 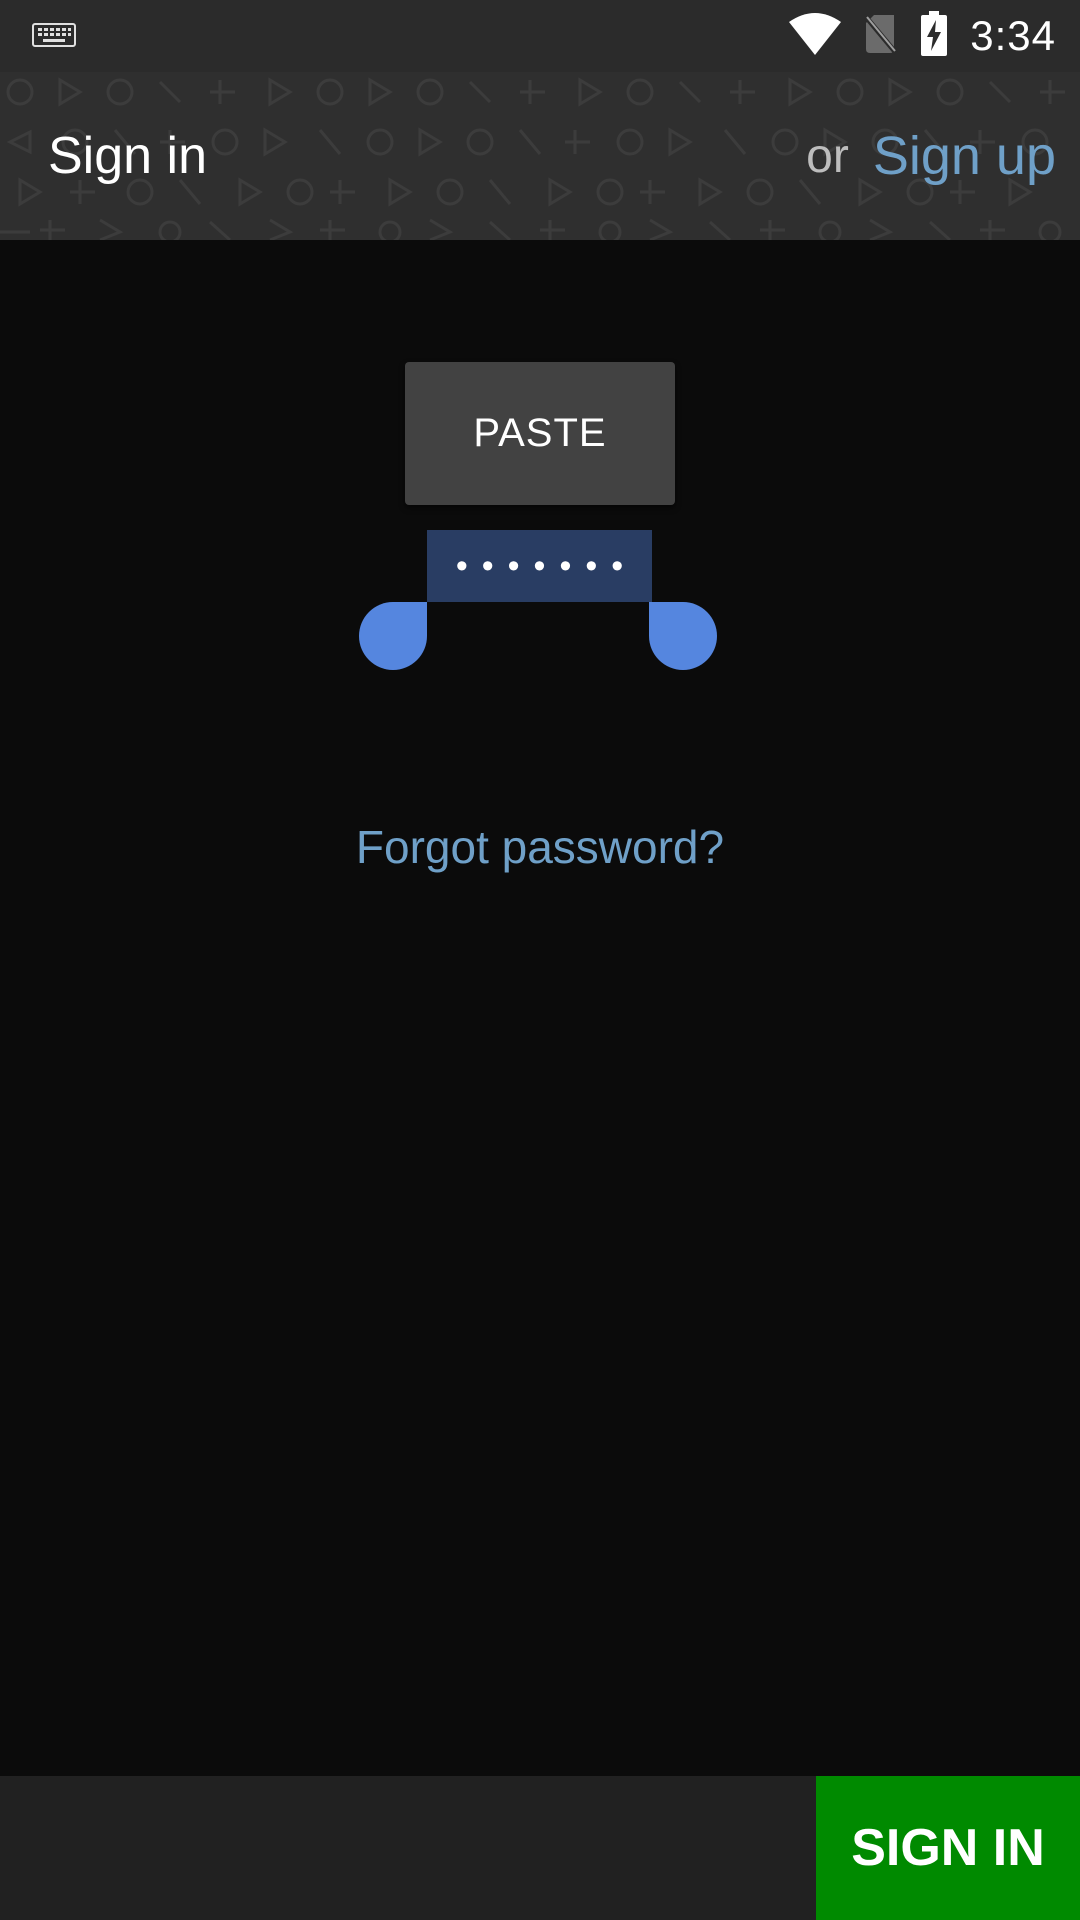 What do you see at coordinates (827, 156) in the screenshot?
I see `or-label: or` at bounding box center [827, 156].